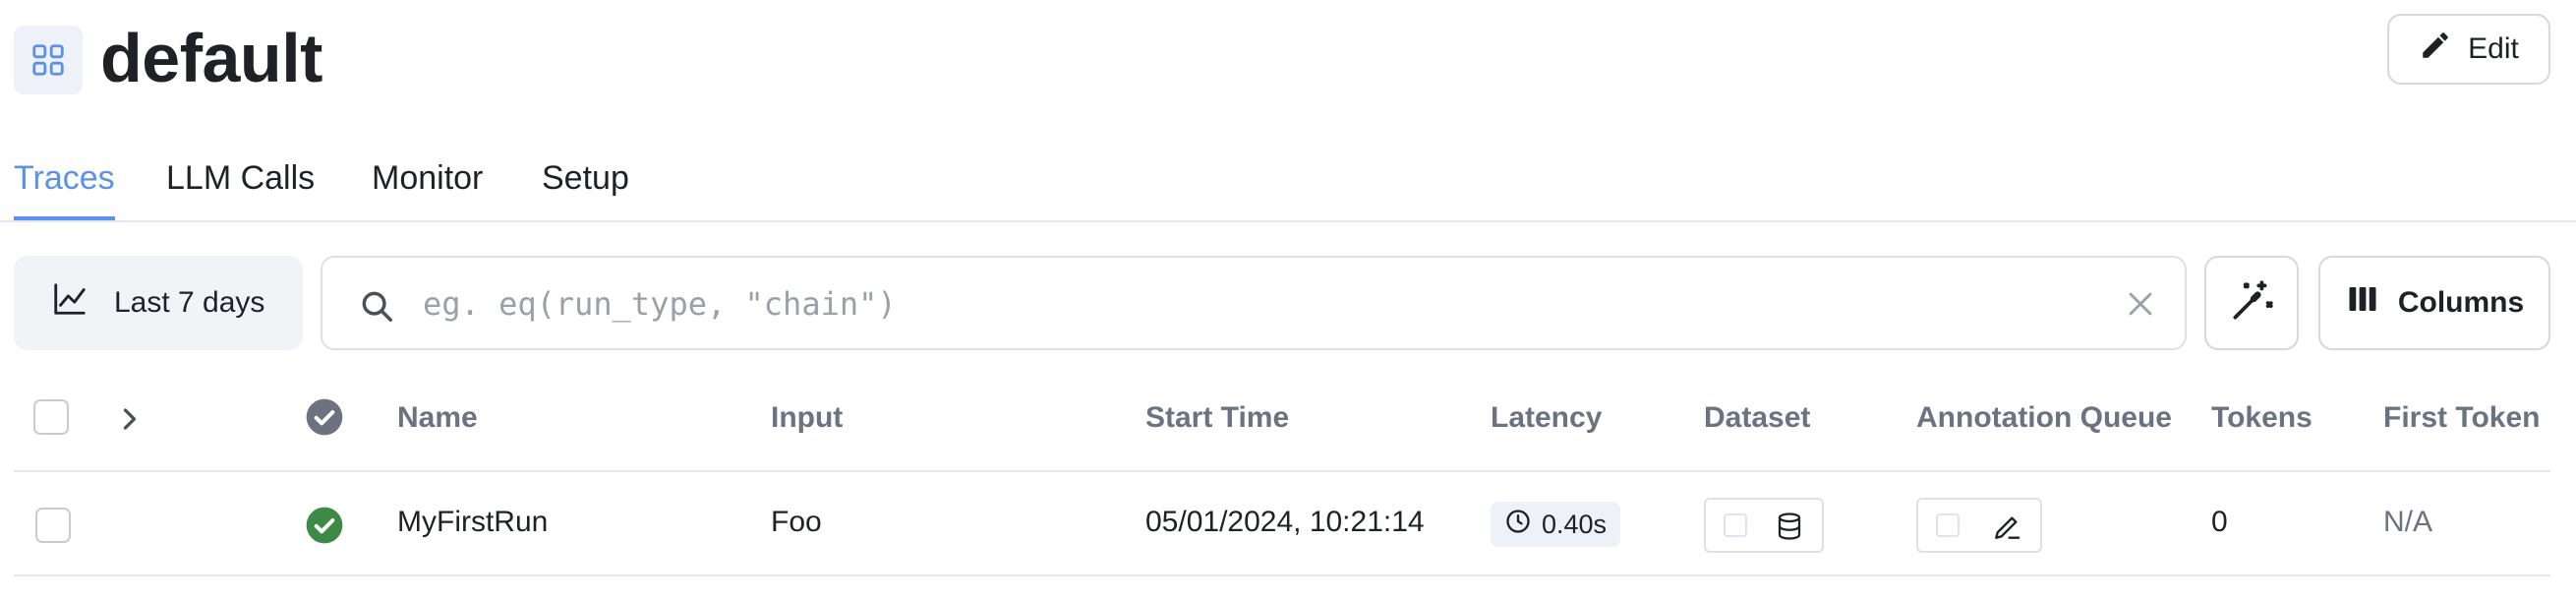 The image size is (2576, 602). What do you see at coordinates (2262, 418) in the screenshot?
I see `column-header-tokens: Tokens` at bounding box center [2262, 418].